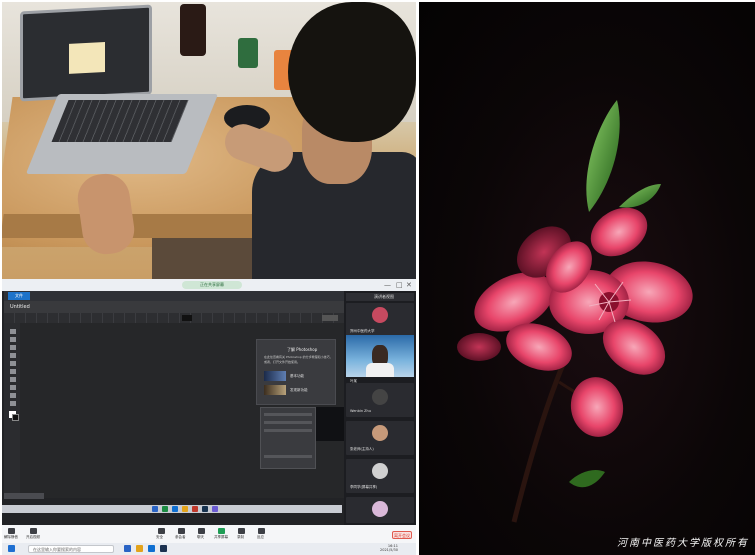 This screenshot has height=555, width=755. What do you see at coordinates (13, 395) in the screenshot?
I see `type-tool-icon` at bounding box center [13, 395].